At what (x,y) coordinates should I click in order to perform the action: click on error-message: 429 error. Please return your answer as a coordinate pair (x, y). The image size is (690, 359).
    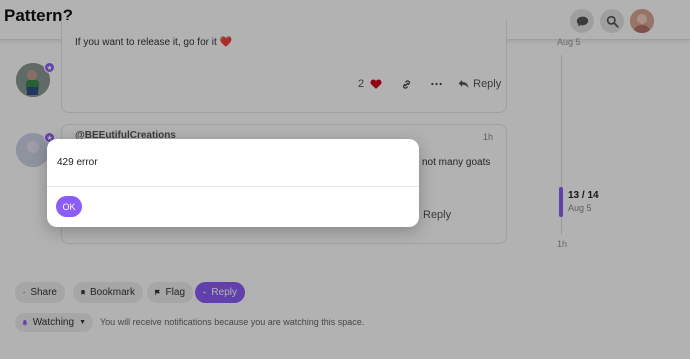
    Looking at the image, I should click on (77, 162).